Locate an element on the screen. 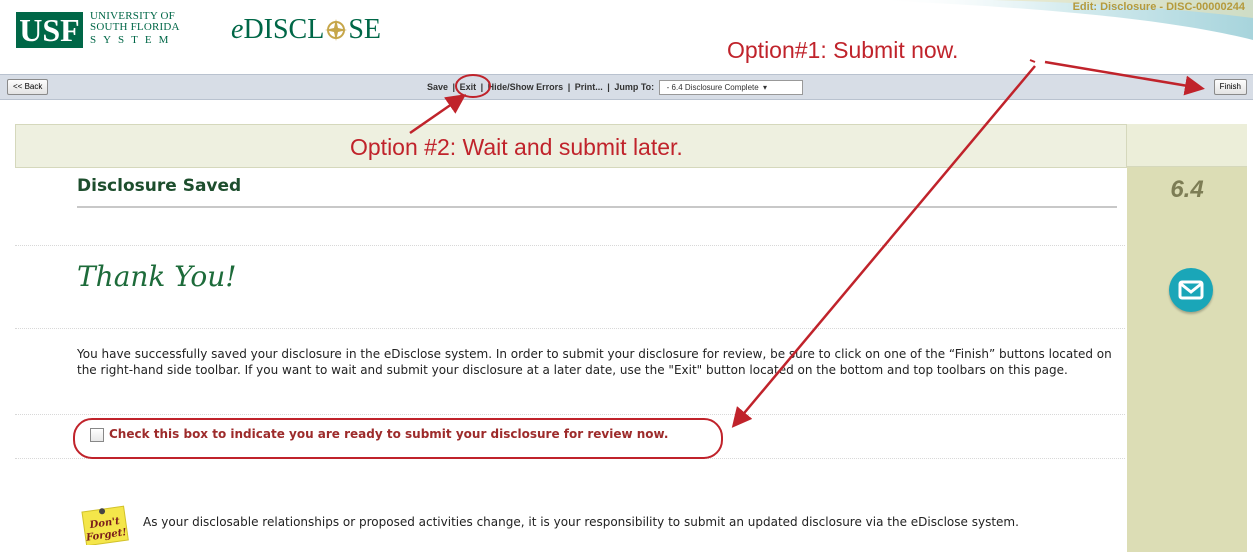  university-line-3: SYSTEM is located at coordinates (133, 40).